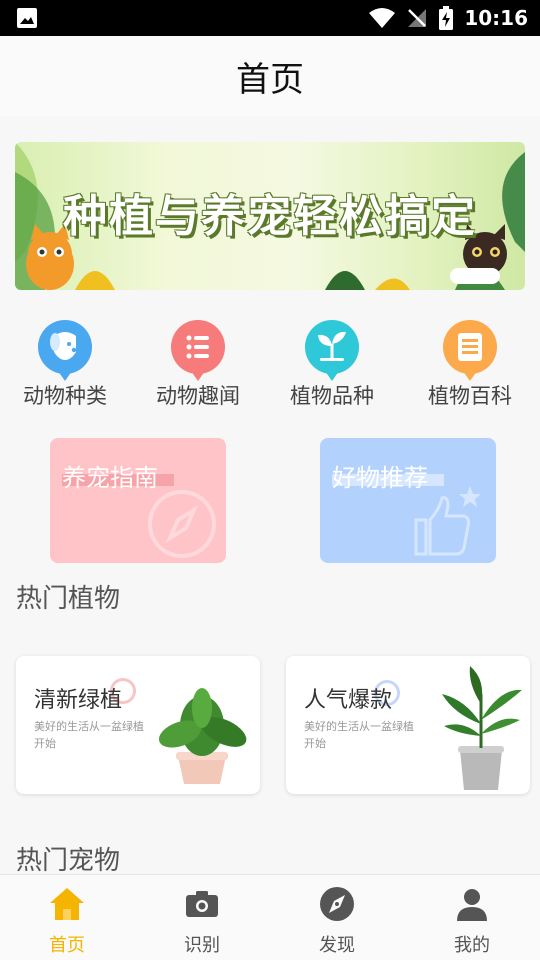  I want to click on plant-card-title: 清新绿植, so click(78, 700).